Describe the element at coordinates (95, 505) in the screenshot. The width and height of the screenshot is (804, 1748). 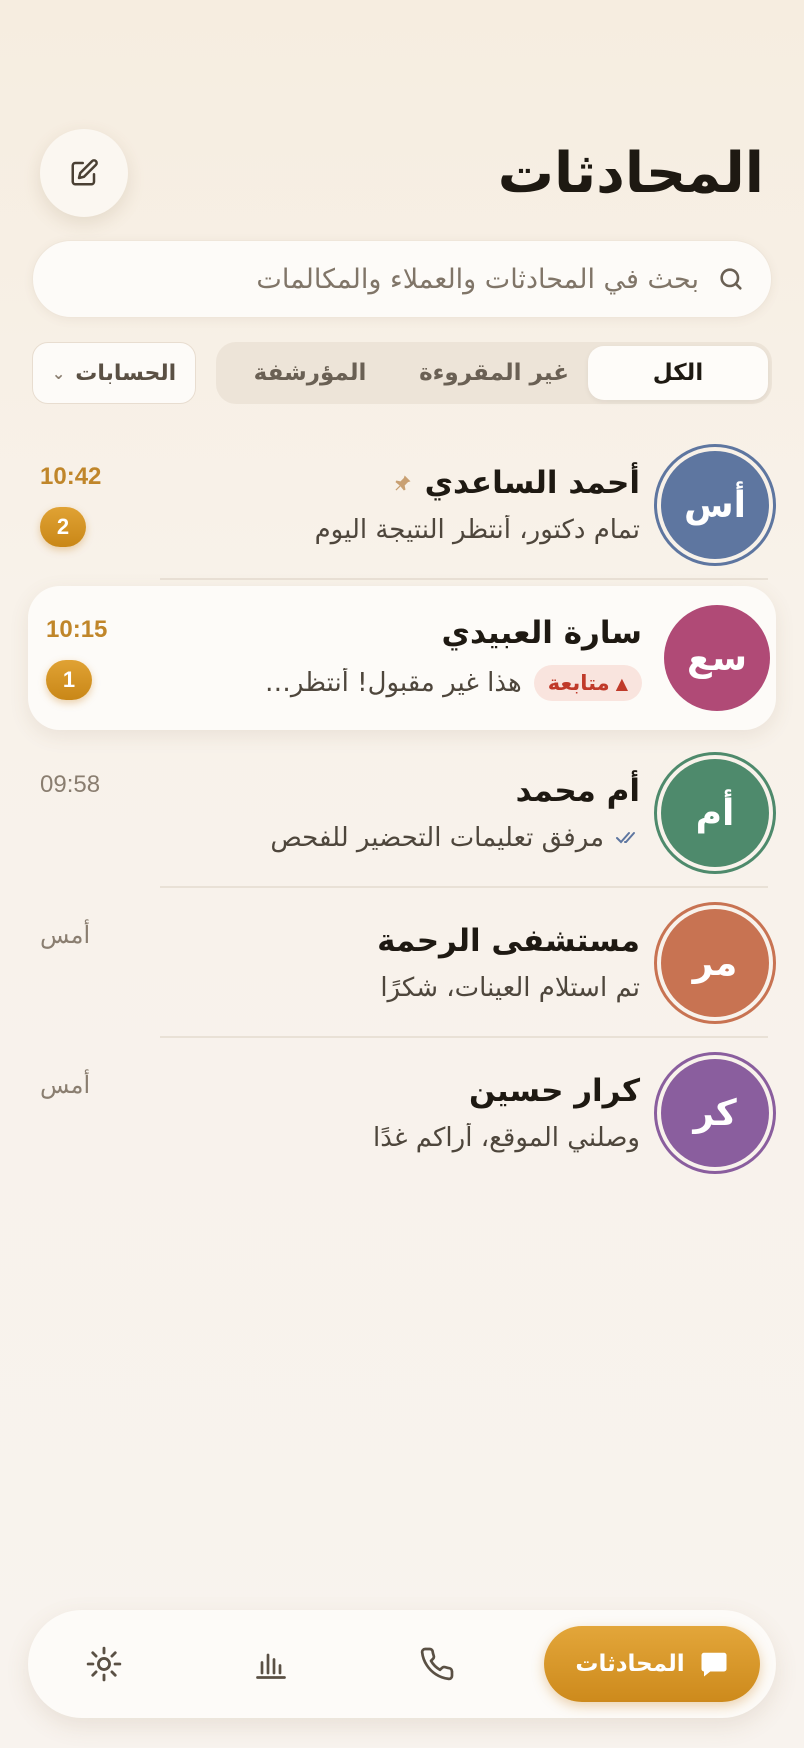
I see `conversation-meta: 10:42 2` at that location.